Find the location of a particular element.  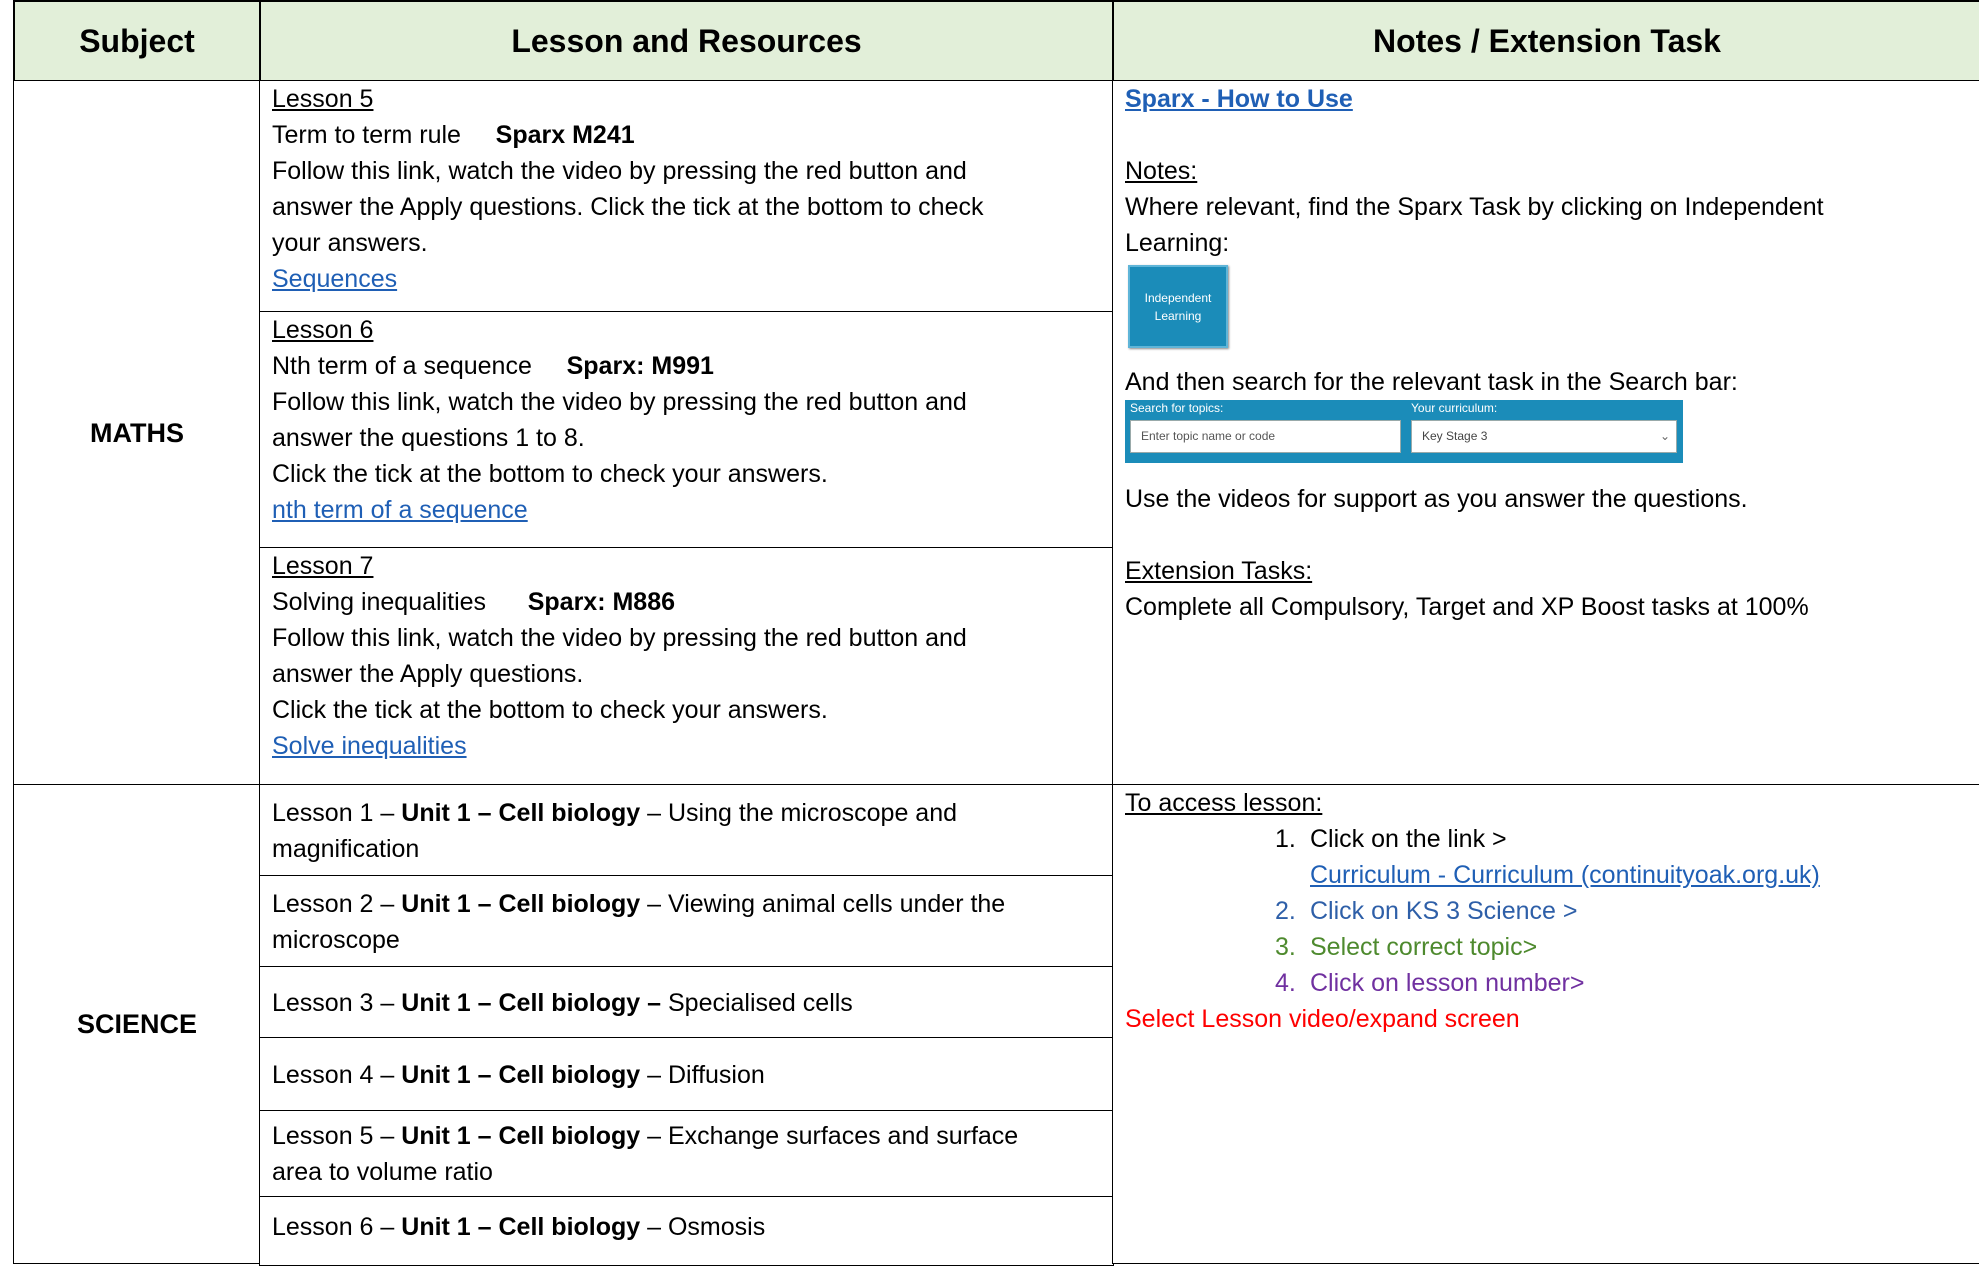

lesson-prefix: Lesson 1 – is located at coordinates (337, 812).